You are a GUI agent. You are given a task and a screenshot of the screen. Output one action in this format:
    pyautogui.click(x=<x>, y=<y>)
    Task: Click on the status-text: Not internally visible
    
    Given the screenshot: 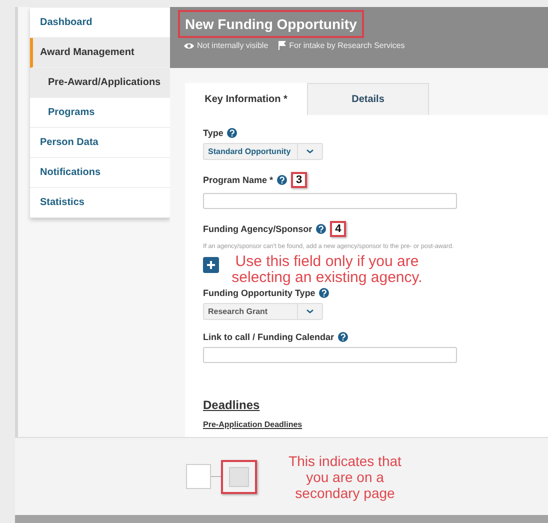 What is the action you would take?
    pyautogui.click(x=232, y=45)
    